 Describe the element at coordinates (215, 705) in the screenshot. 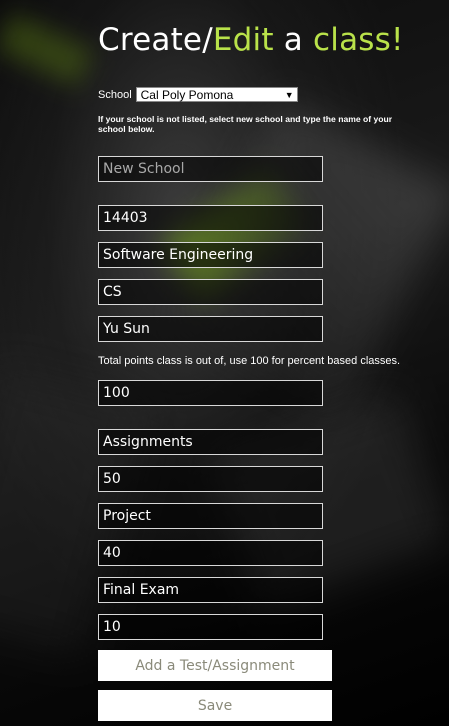

I see `save-button: Save` at that location.